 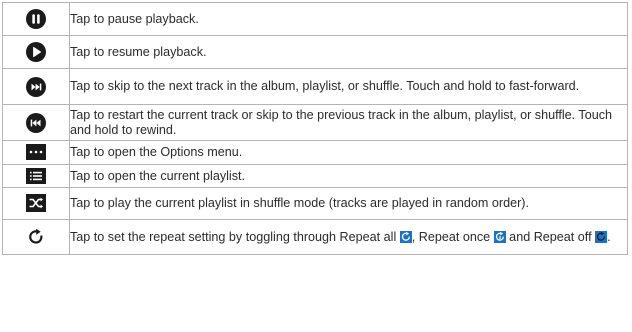 I want to click on repeat-off-icon, so click(x=601, y=236).